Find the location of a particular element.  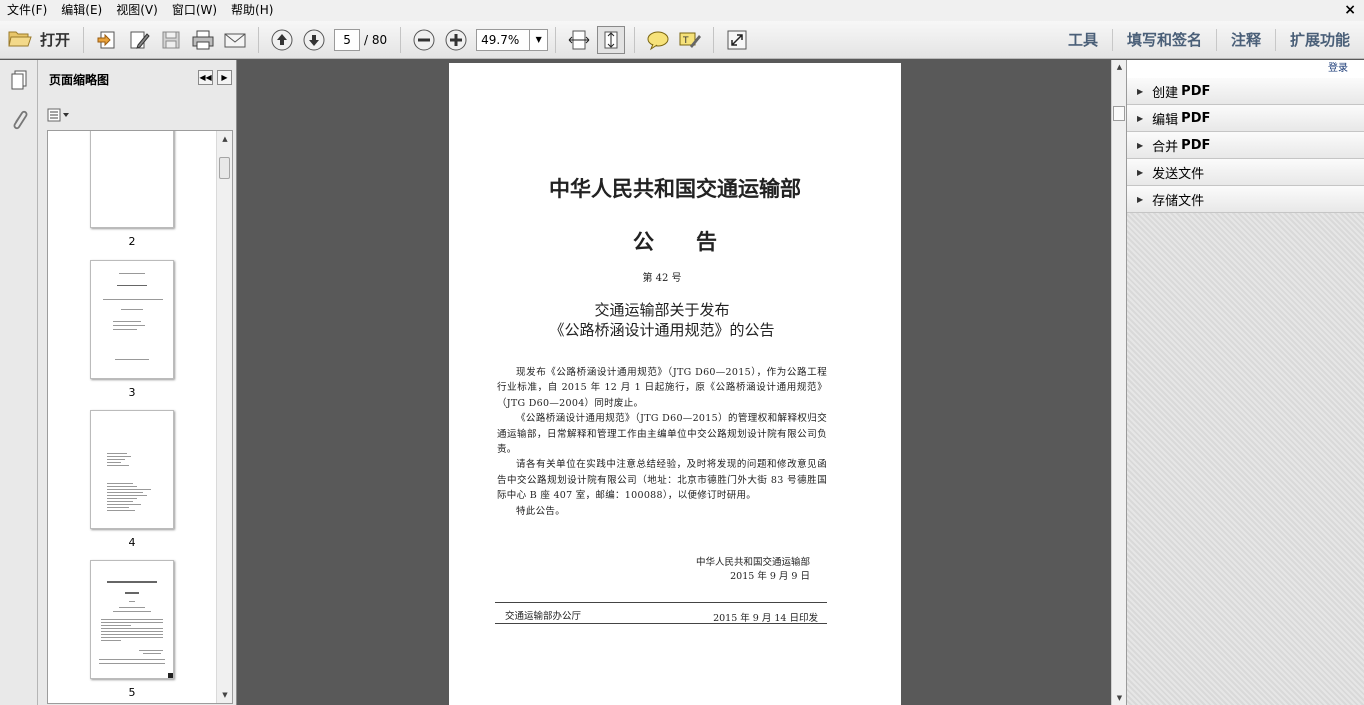

save-icon is located at coordinates (171, 40).